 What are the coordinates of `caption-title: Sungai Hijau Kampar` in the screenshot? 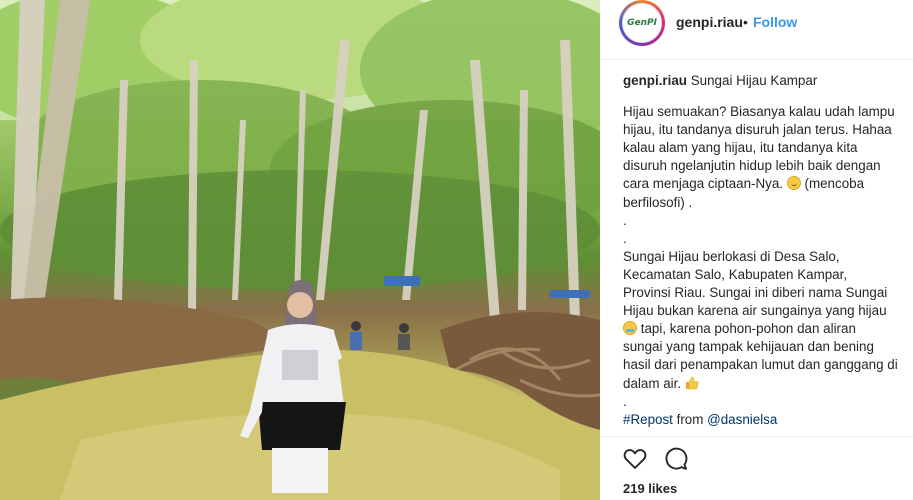 It's located at (754, 80).